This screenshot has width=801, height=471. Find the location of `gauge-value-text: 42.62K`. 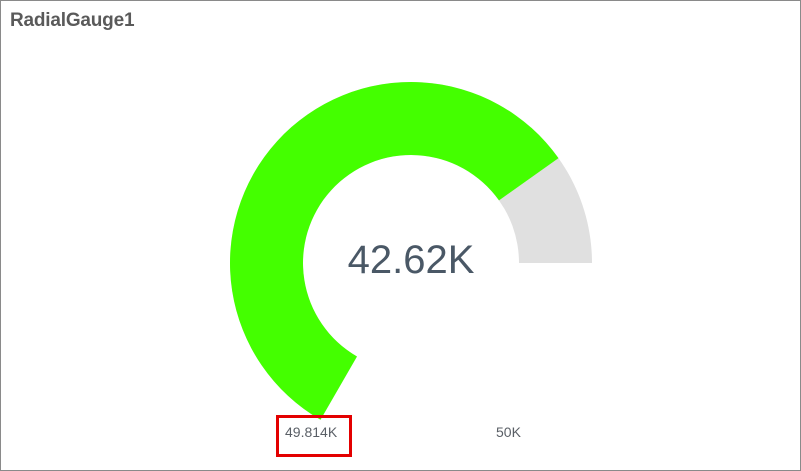

gauge-value-text: 42.62K is located at coordinates (411, 260).